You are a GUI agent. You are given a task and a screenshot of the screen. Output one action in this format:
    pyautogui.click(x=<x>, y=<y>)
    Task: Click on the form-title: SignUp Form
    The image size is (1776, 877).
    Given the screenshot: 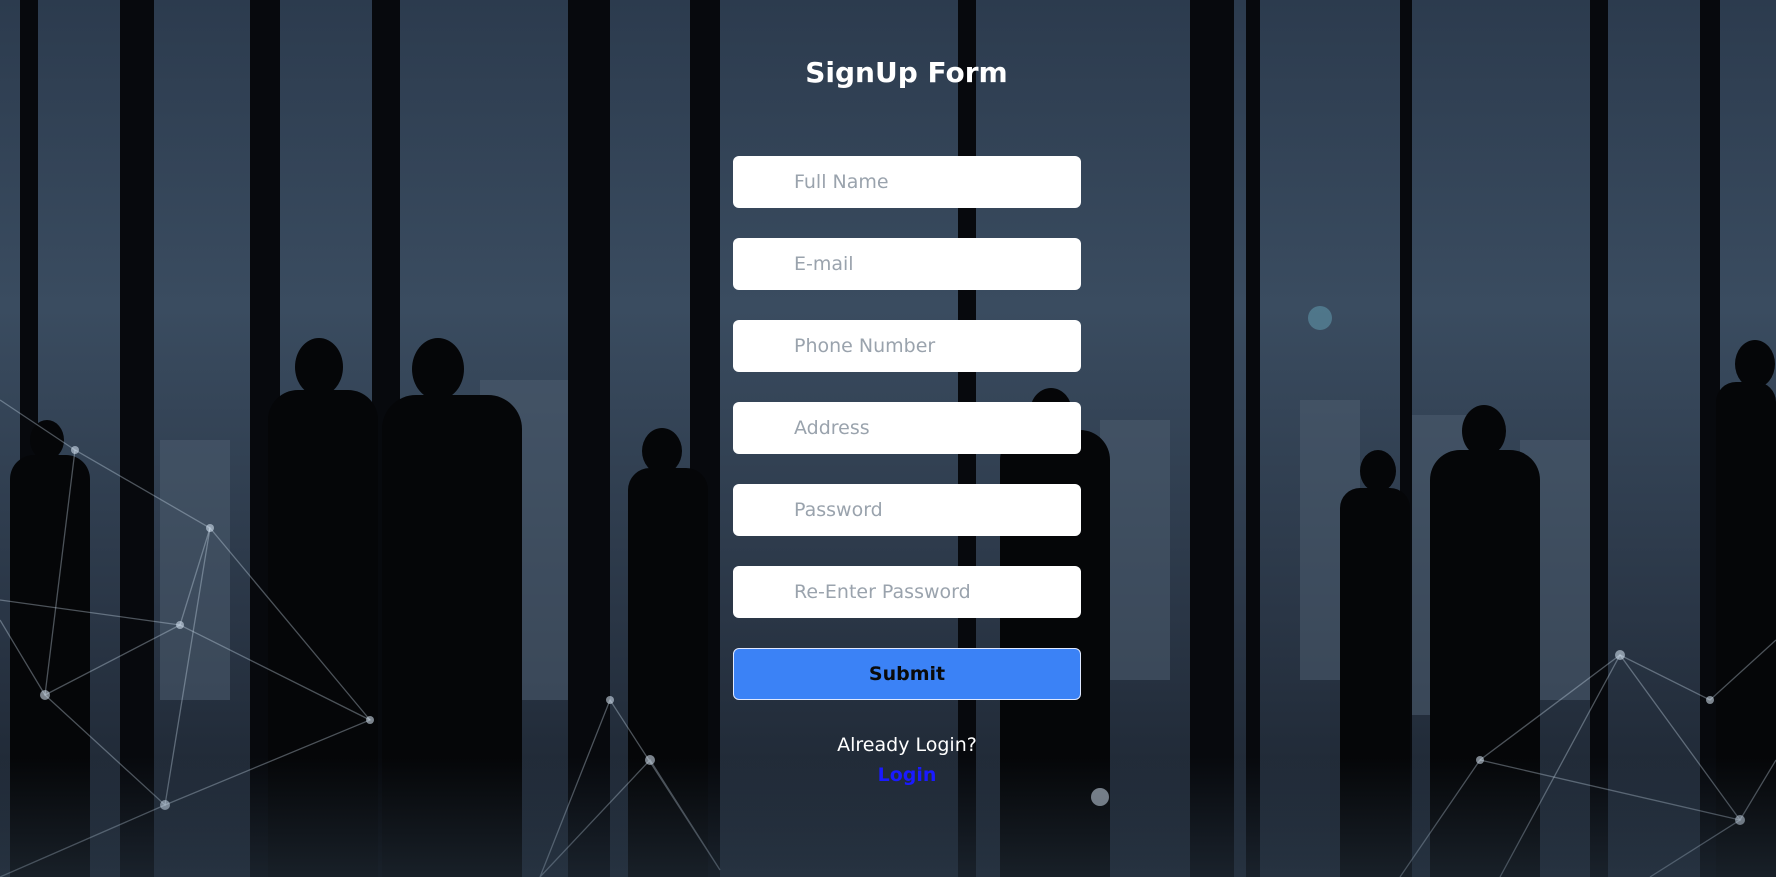 What is the action you would take?
    pyautogui.click(x=906, y=72)
    